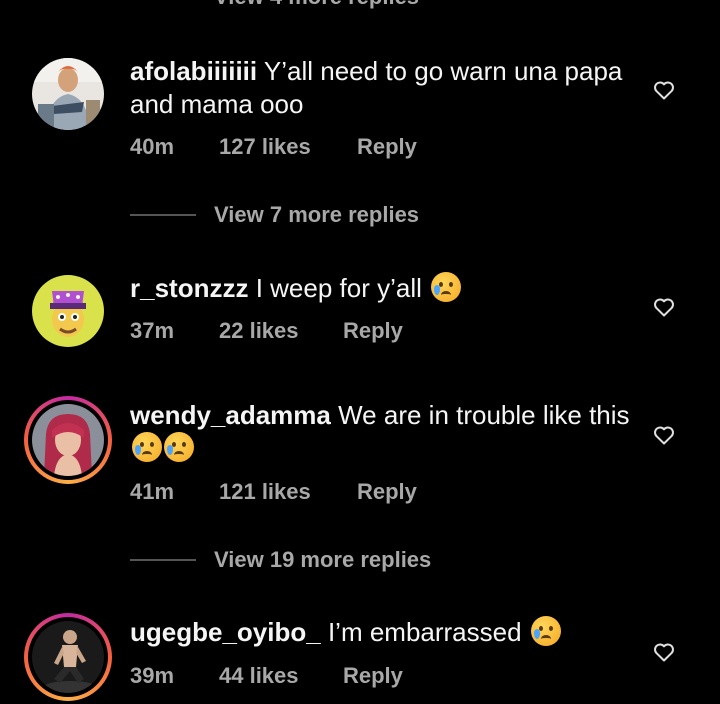  Describe the element at coordinates (288, 492) in the screenshot. I see `comment-likes-count: 121 likes` at that location.